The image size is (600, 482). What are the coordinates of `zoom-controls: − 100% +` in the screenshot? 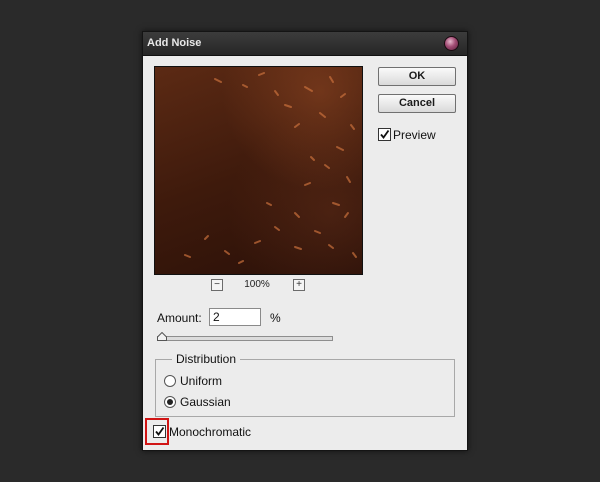 It's located at (259, 286).